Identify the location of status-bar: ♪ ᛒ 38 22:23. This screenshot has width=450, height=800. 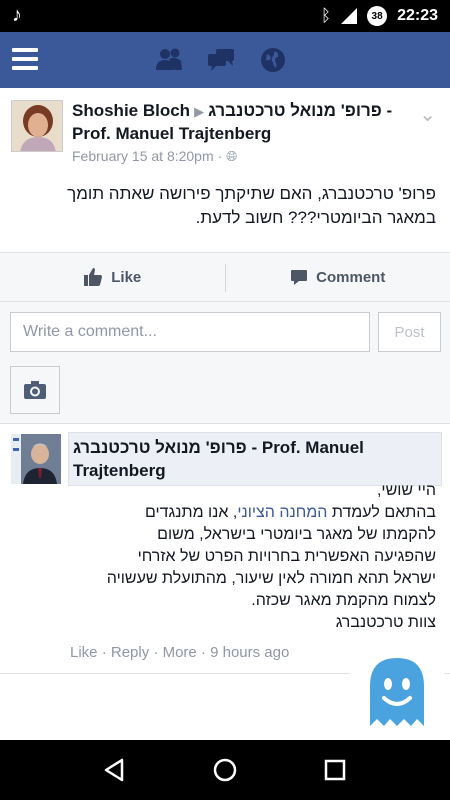
(225, 16).